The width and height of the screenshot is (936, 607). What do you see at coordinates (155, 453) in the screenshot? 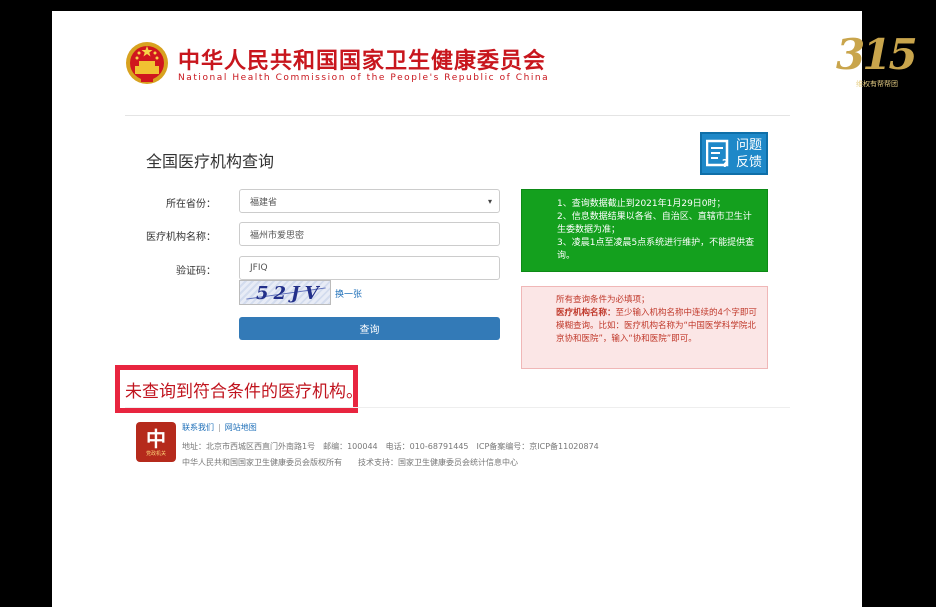
I see `party-government-logo-caption: 党政机关` at bounding box center [155, 453].